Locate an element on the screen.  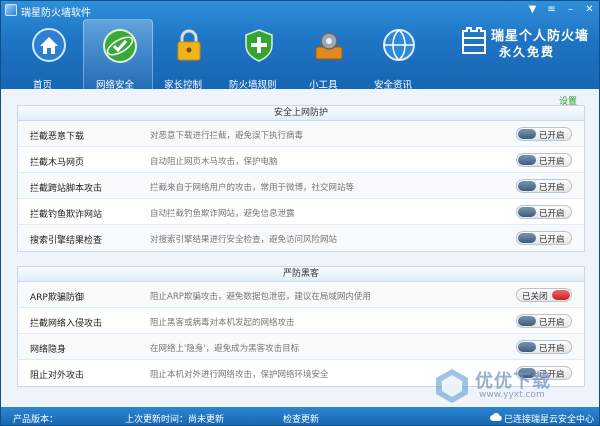
row-desc: 在网络上'隐身'，避免成为黑客攻击目标 is located at coordinates (225, 349).